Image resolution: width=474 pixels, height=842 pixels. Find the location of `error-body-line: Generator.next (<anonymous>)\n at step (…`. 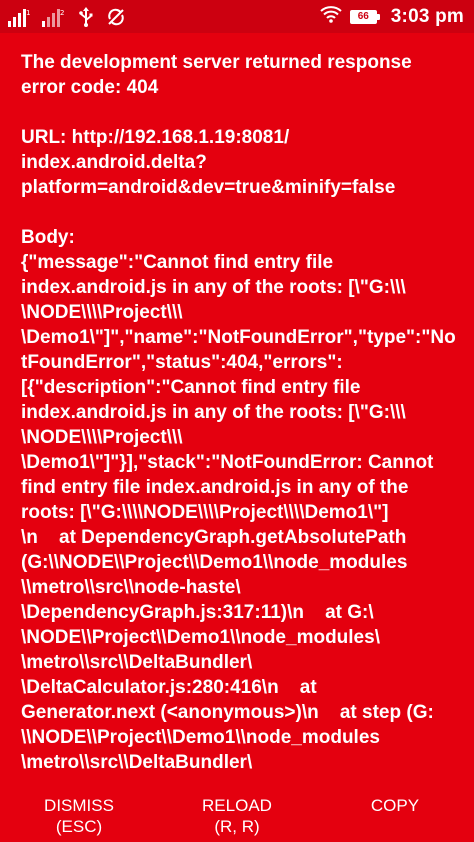

error-body-line: Generator.next (<anonymous>)\n at step (… is located at coordinates (227, 712).